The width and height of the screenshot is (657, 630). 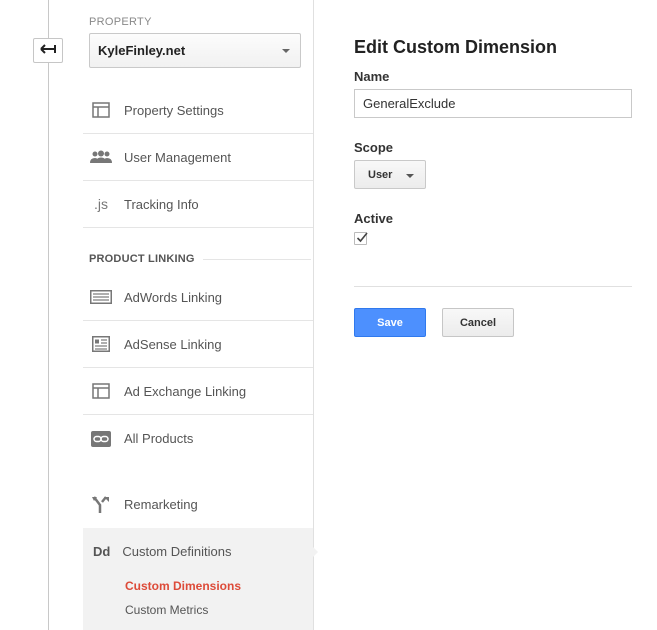 I want to click on back-button, so click(x=48, y=50).